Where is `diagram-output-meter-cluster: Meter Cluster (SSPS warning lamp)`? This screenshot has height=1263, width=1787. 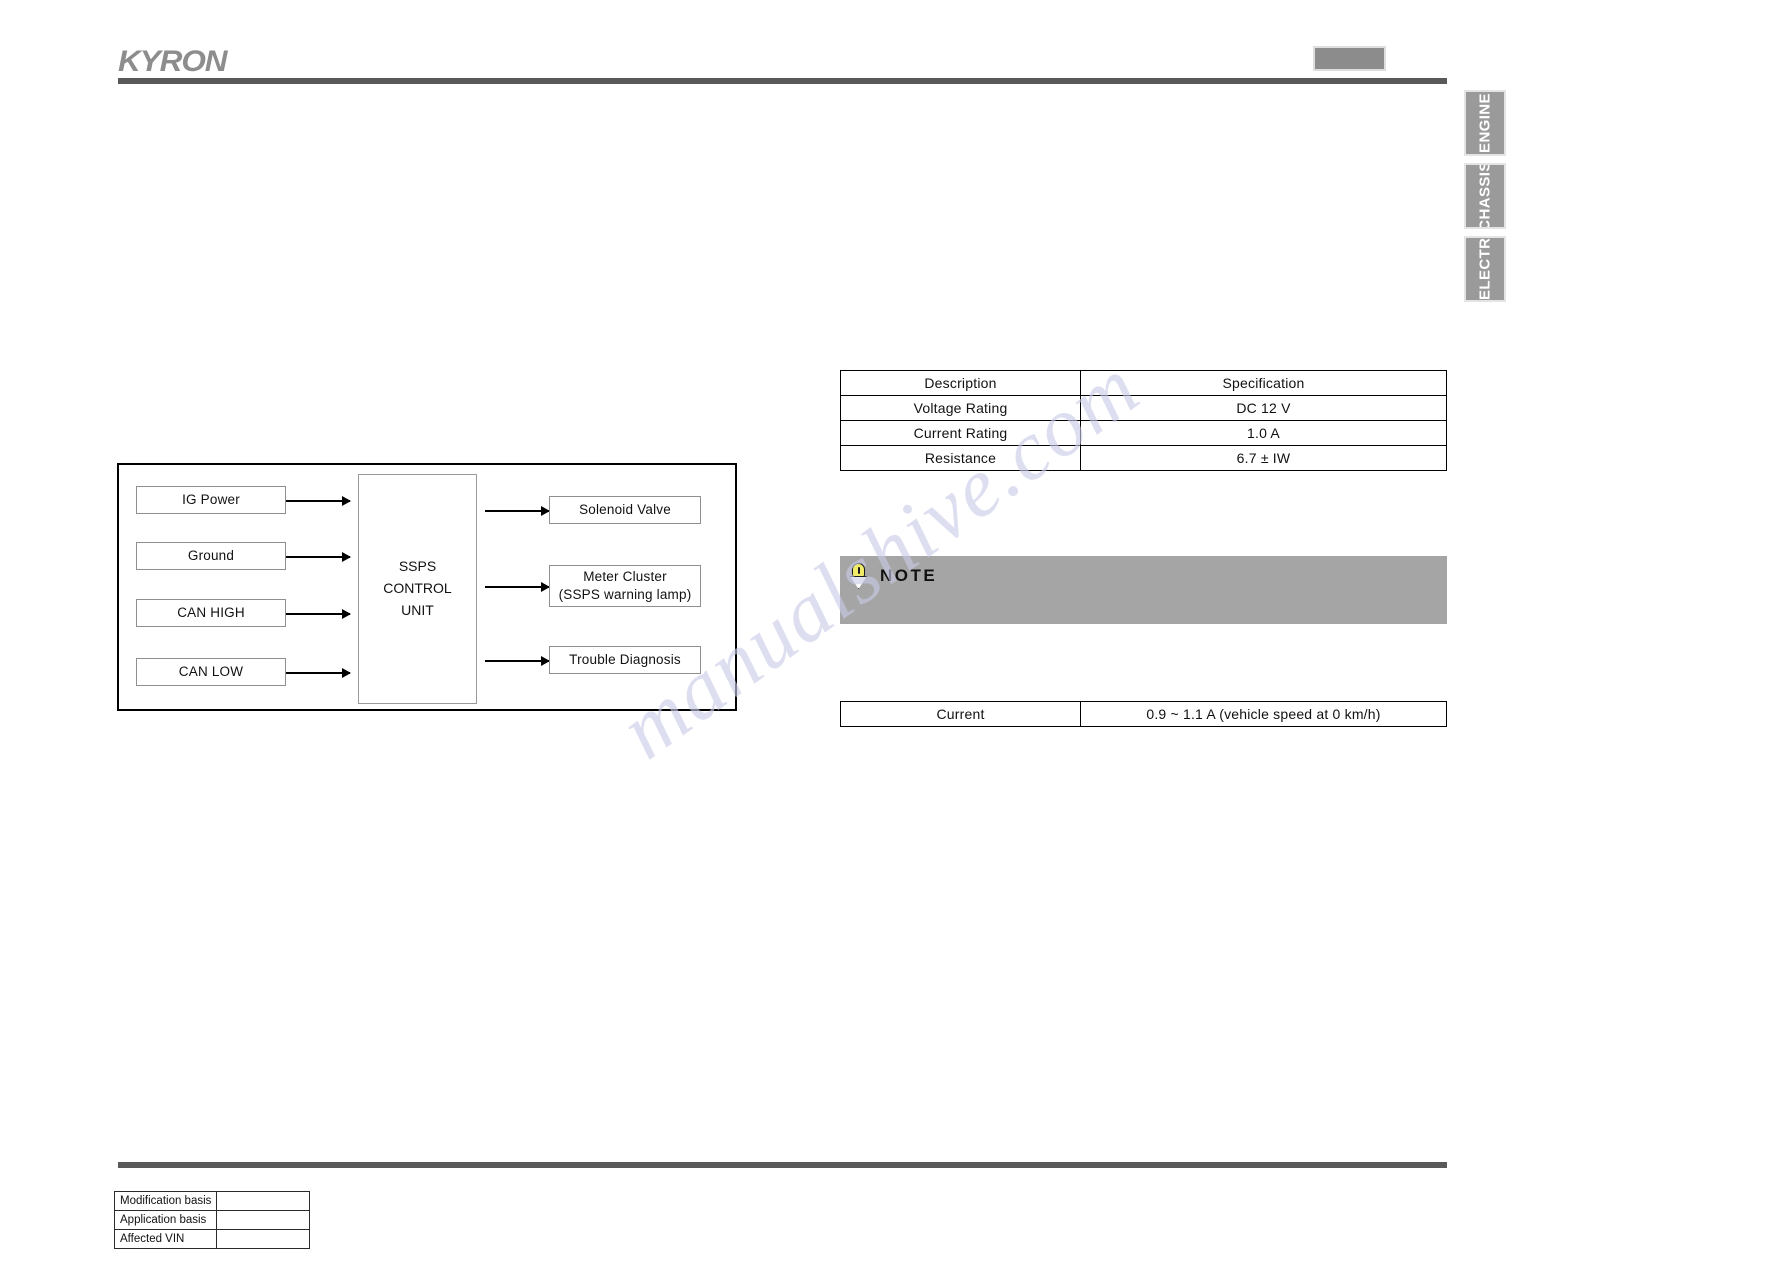 diagram-output-meter-cluster: Meter Cluster (SSPS warning lamp) is located at coordinates (625, 586).